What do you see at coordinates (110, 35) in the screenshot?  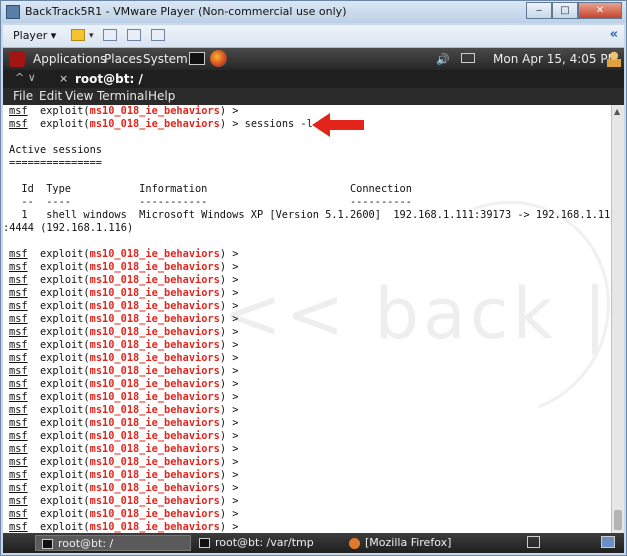 I see `send-ctrl-alt-del-icon` at bounding box center [110, 35].